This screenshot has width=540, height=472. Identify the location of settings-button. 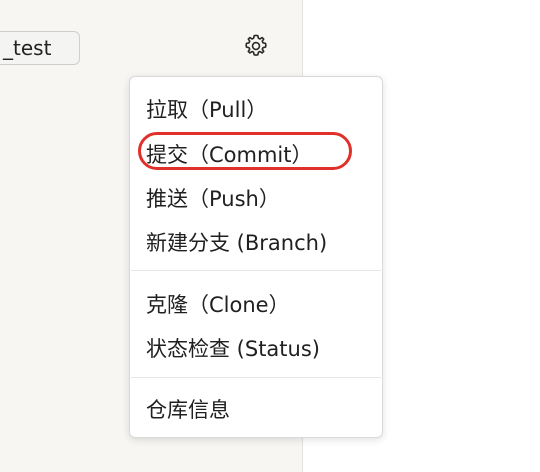
(256, 48).